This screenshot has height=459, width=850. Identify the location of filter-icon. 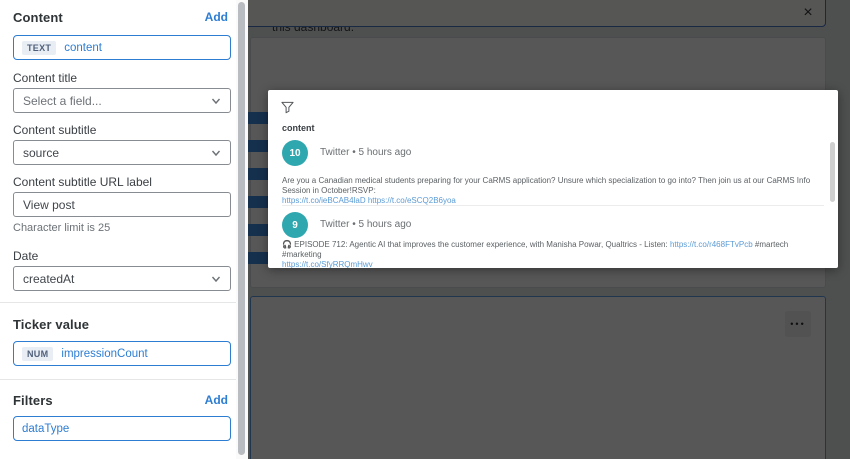
(287, 107).